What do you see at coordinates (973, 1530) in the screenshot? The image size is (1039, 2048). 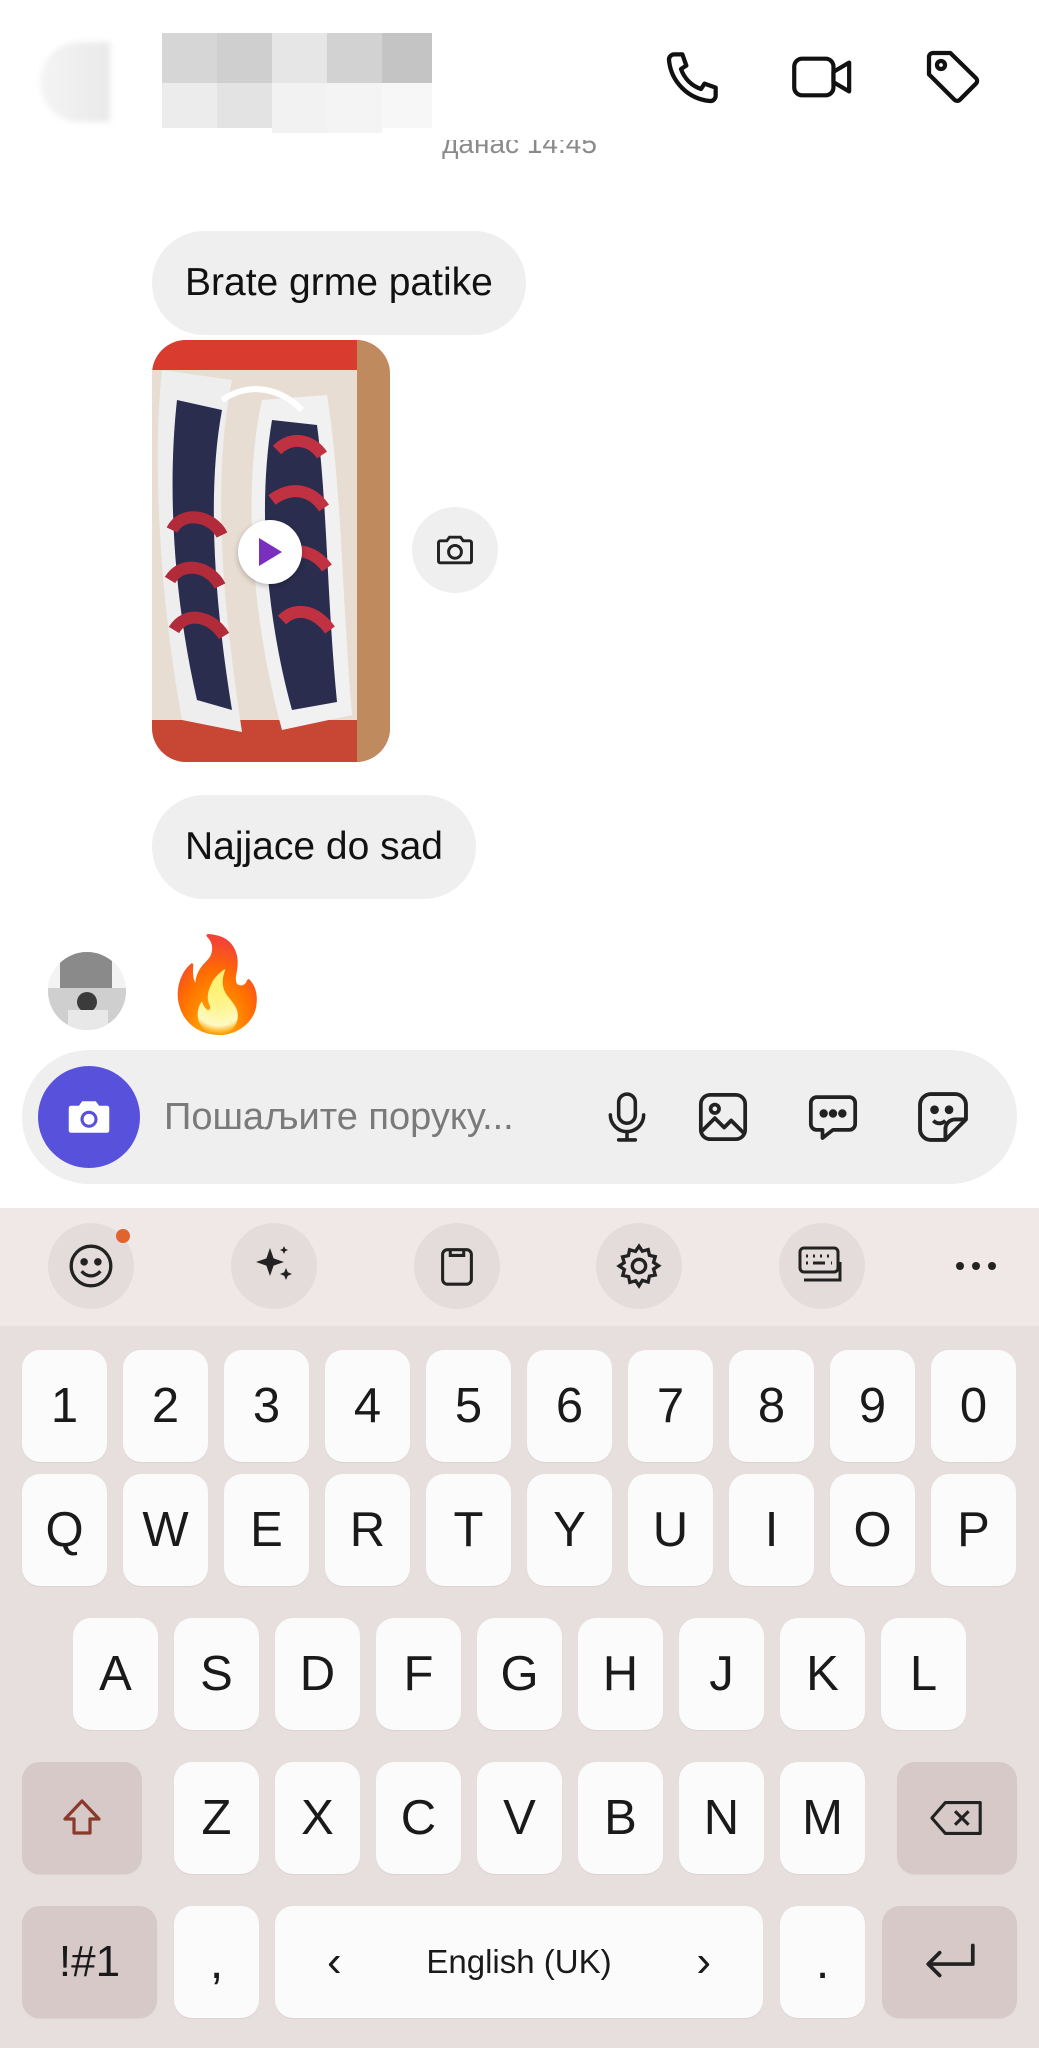 I see `key-p: P` at bounding box center [973, 1530].